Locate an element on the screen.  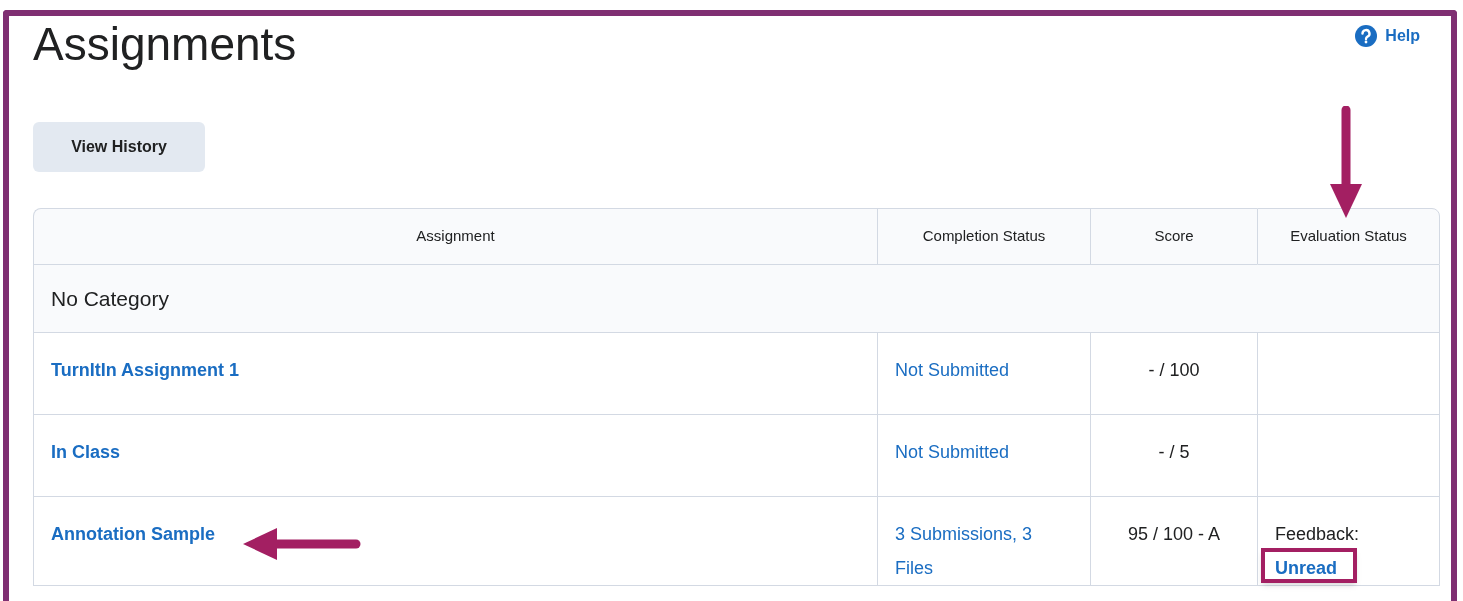
column-header: Assignment is located at coordinates (455, 236).